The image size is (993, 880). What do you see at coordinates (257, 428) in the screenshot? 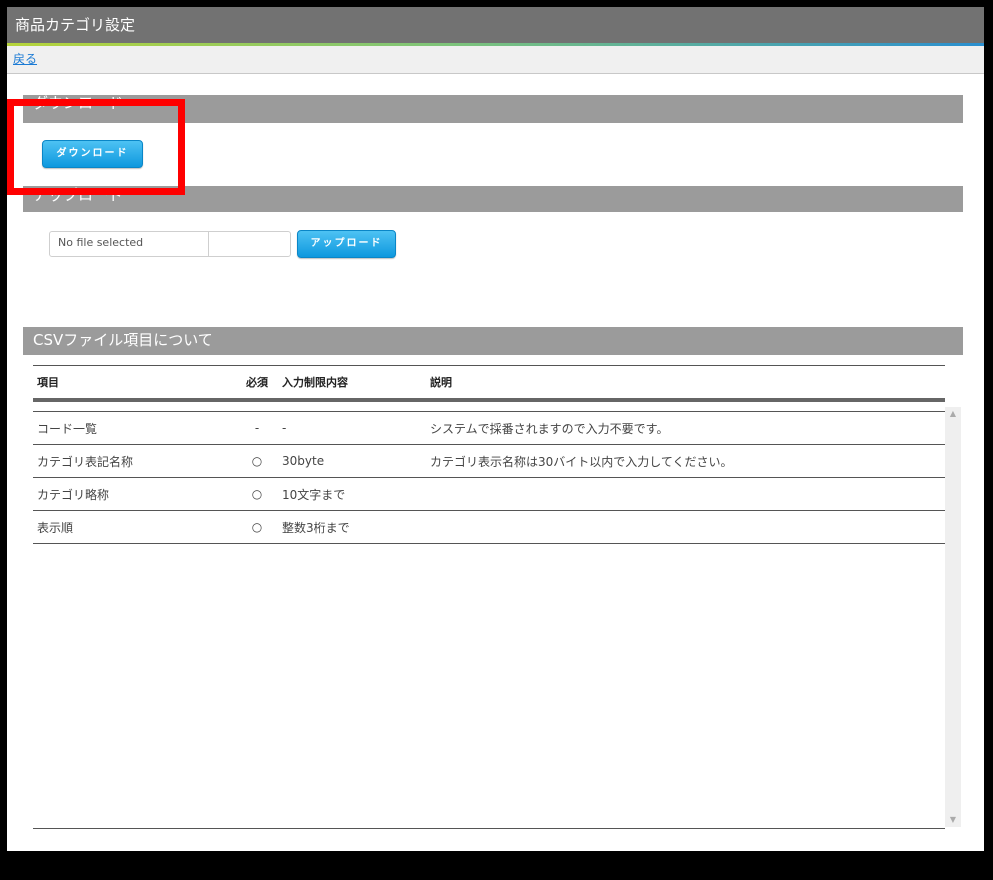
I see `cell-required: -` at bounding box center [257, 428].